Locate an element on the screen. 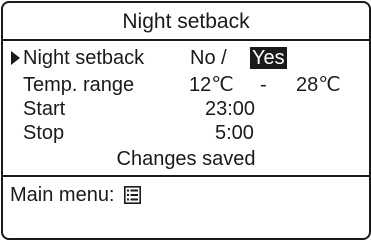 The height and width of the screenshot is (240, 371). temp-range-label: Temp. range is located at coordinates (79, 85).